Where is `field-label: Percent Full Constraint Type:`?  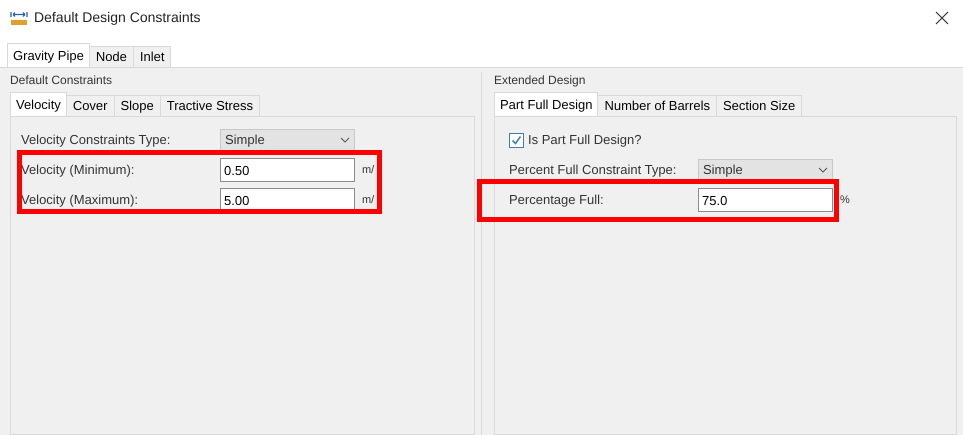
field-label: Percent Full Constraint Type: is located at coordinates (593, 170).